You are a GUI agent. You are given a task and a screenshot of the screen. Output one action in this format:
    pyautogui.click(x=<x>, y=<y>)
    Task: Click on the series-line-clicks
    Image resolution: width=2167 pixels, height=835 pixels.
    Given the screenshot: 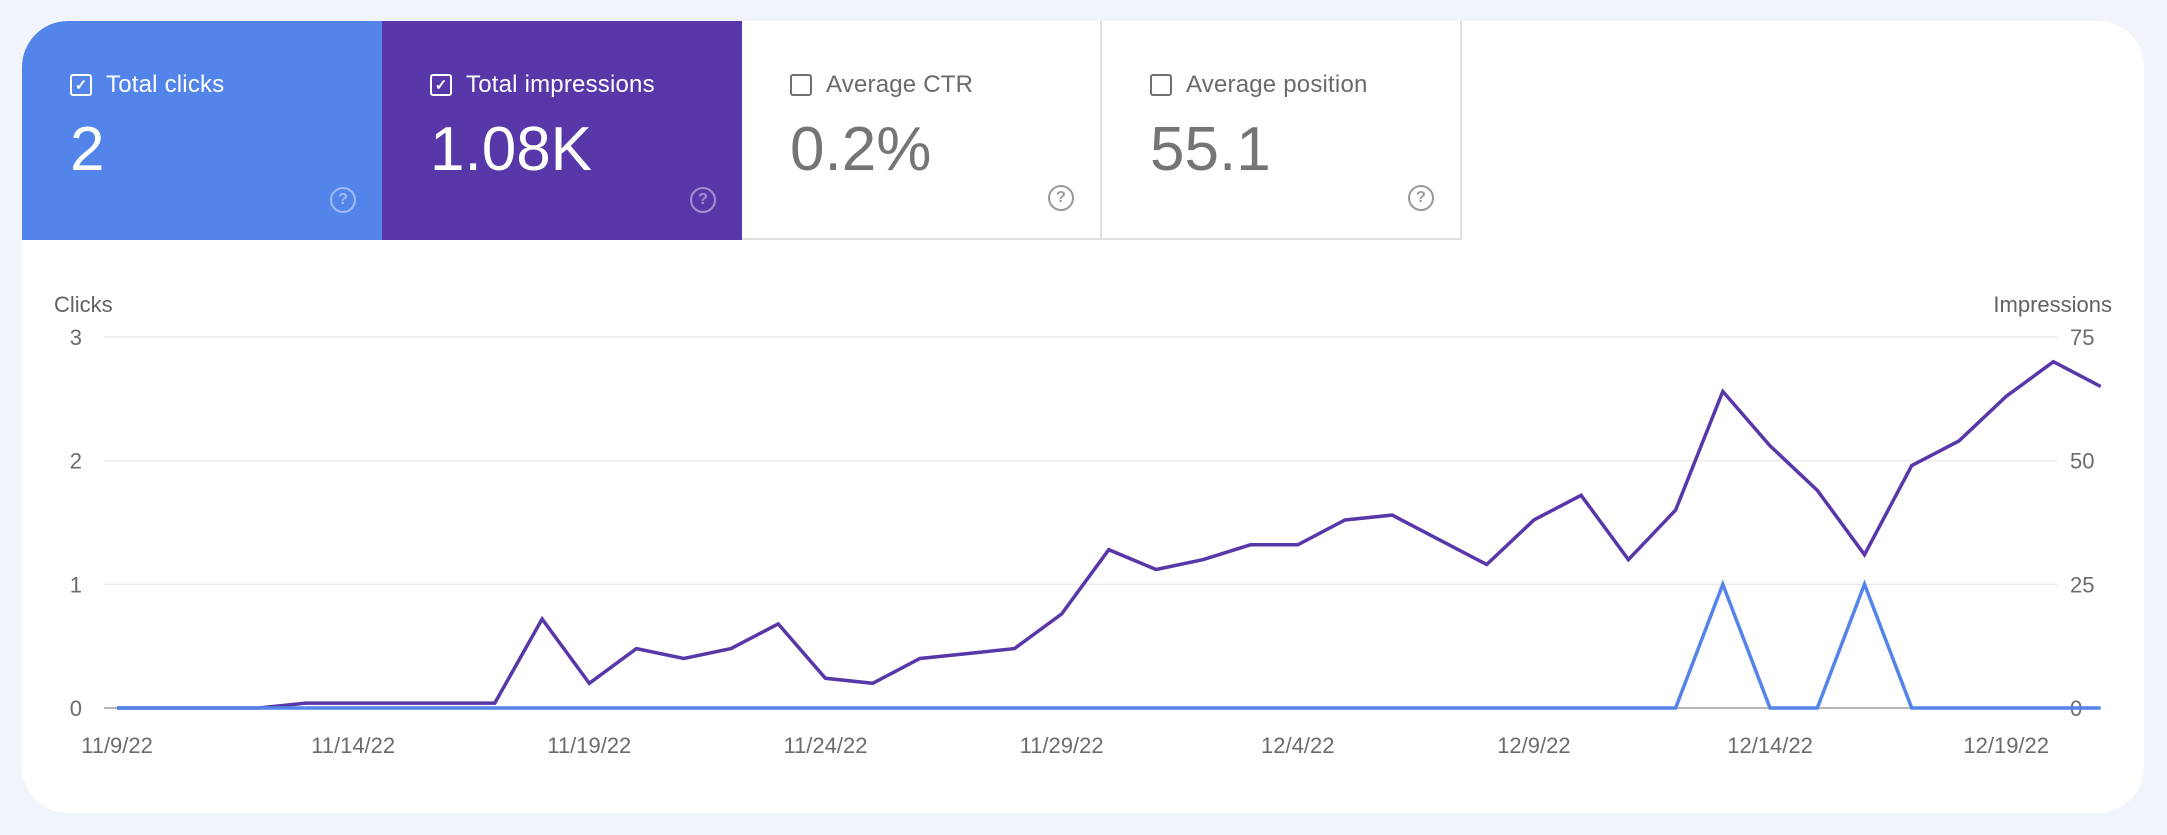 What is the action you would take?
    pyautogui.click(x=1109, y=644)
    